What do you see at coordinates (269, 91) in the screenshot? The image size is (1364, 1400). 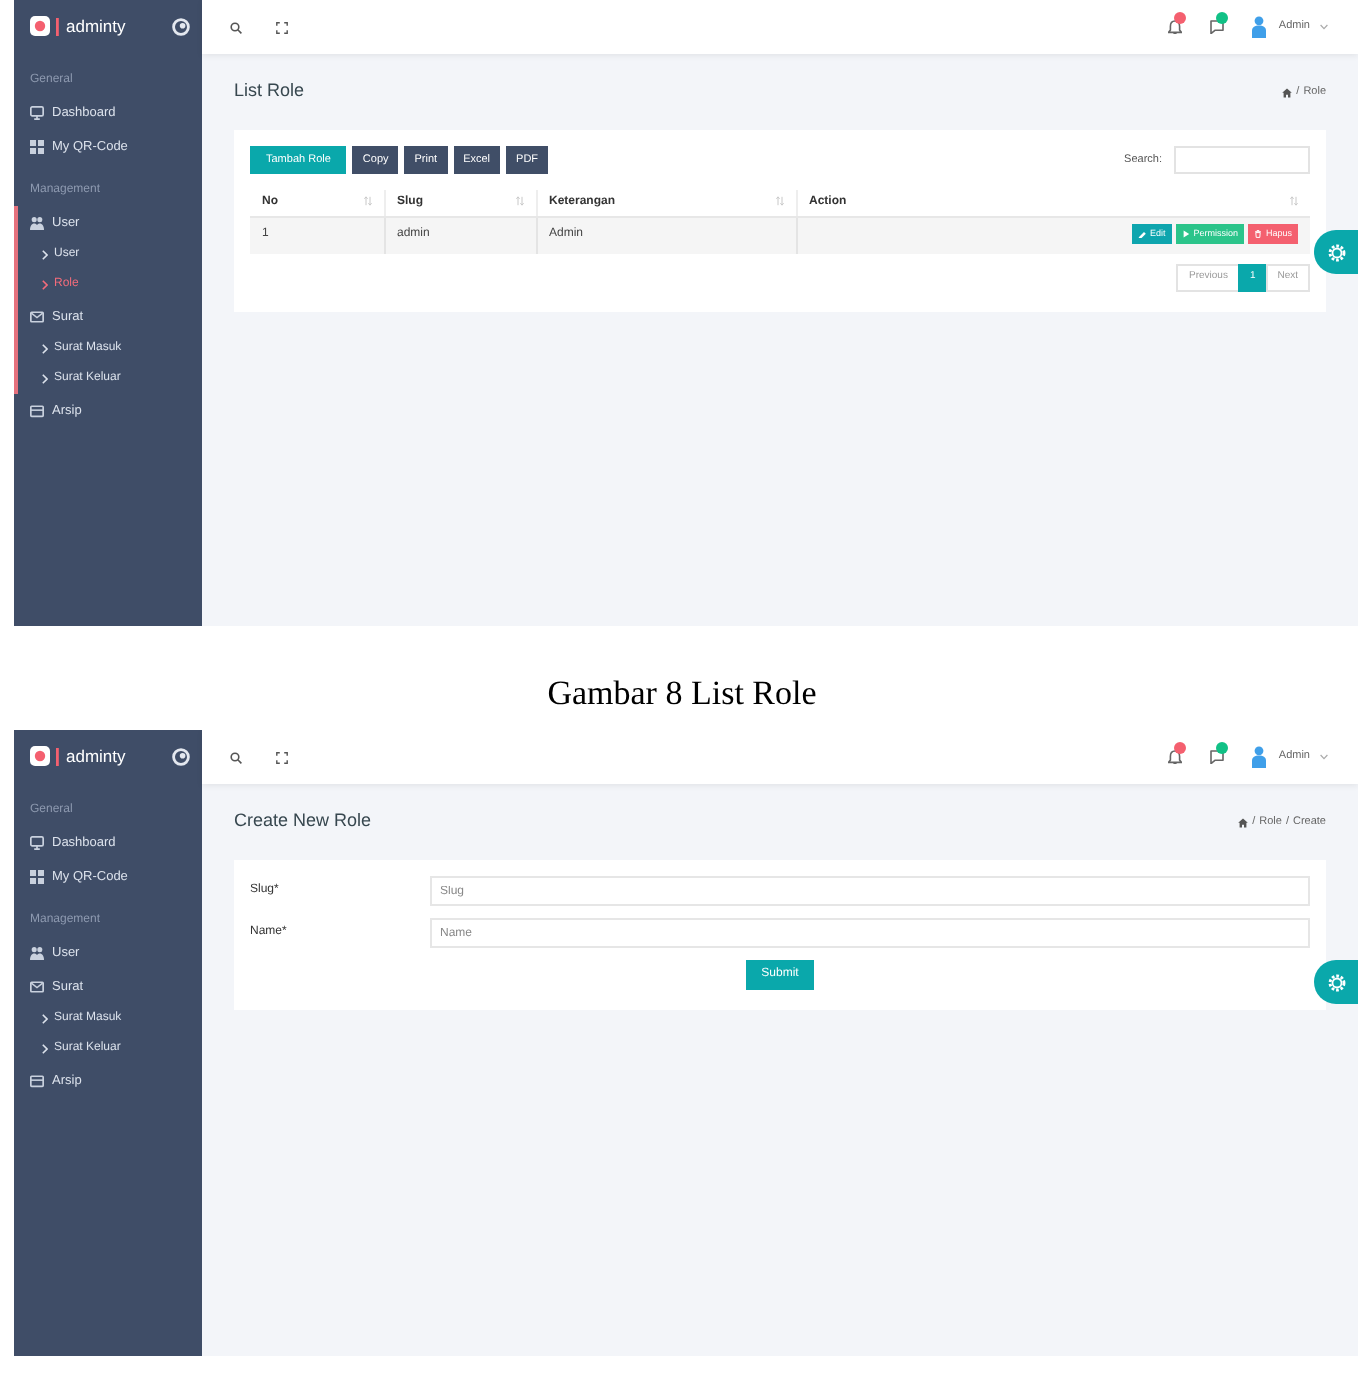 I see `page-title: List Role` at bounding box center [269, 91].